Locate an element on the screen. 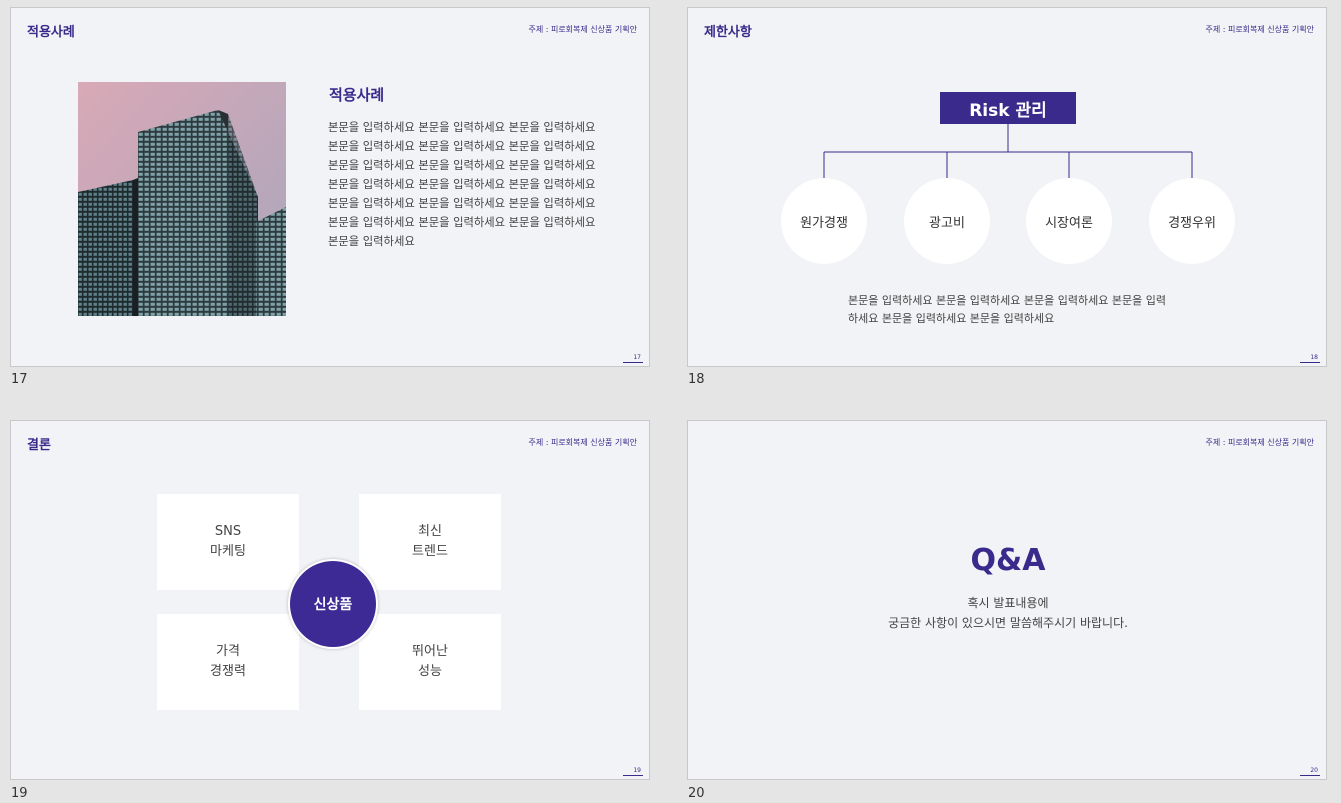 Image resolution: width=1341 pixels, height=803 pixels. risk-node-advertising: 광고비 is located at coordinates (947, 221).